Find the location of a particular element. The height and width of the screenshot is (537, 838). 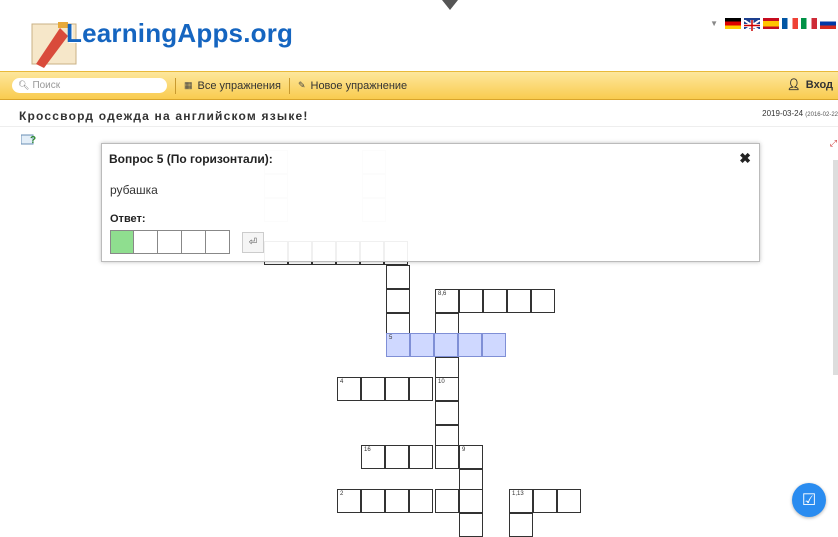

date-updated: 2019-03-24 is located at coordinates (783, 113).